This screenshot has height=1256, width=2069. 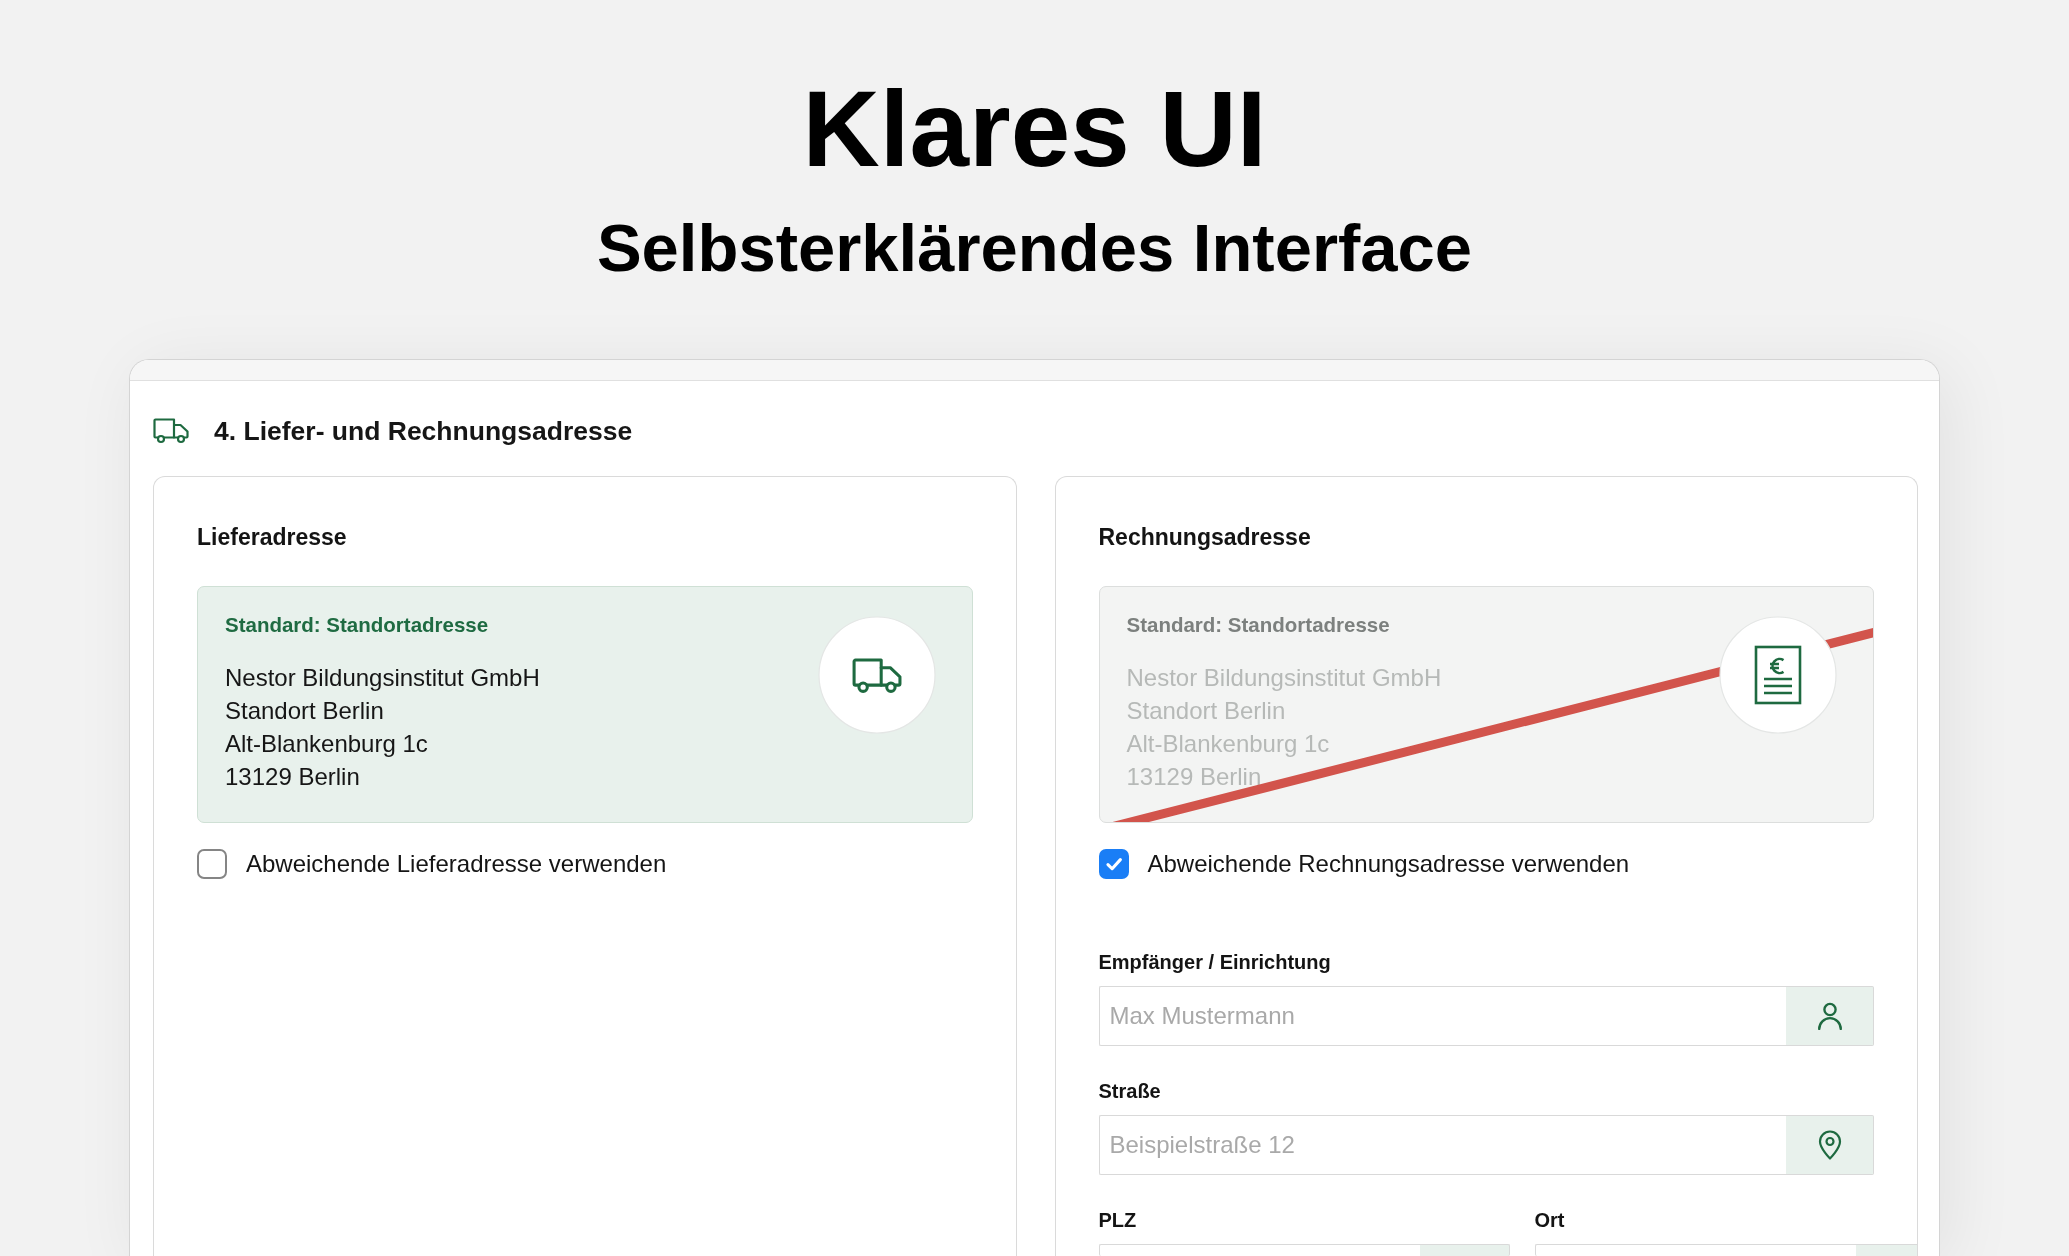 What do you see at coordinates (1034, 129) in the screenshot?
I see `page-title: Klares UI` at bounding box center [1034, 129].